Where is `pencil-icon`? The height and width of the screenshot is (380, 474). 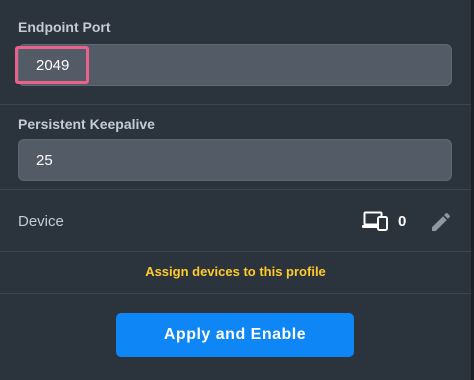 pencil-icon is located at coordinates (441, 222).